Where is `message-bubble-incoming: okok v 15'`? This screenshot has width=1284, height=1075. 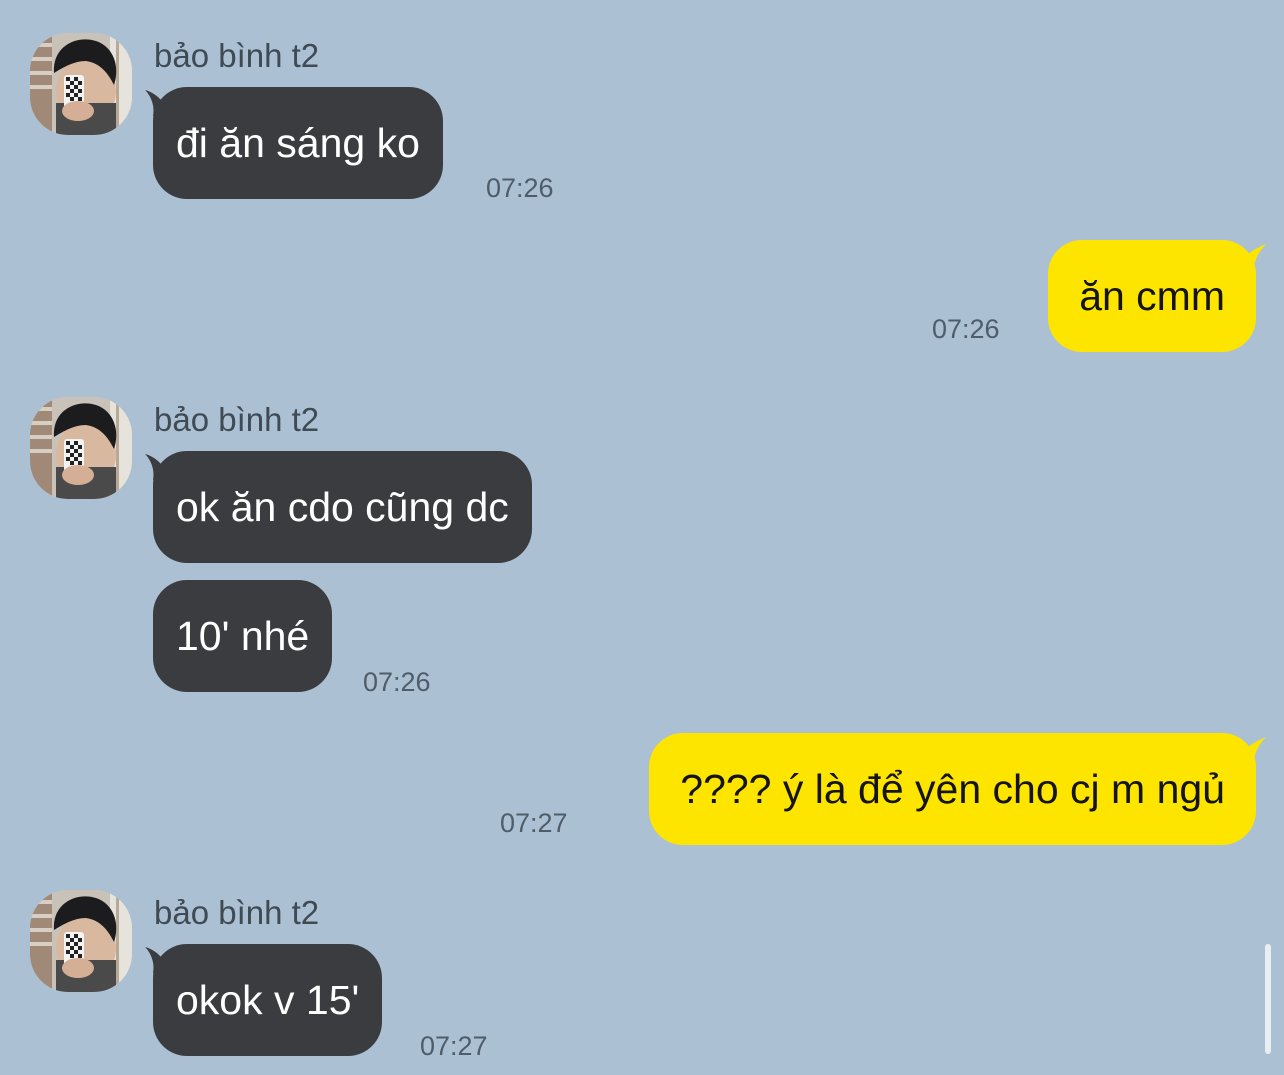
message-bubble-incoming: okok v 15' is located at coordinates (268, 1000).